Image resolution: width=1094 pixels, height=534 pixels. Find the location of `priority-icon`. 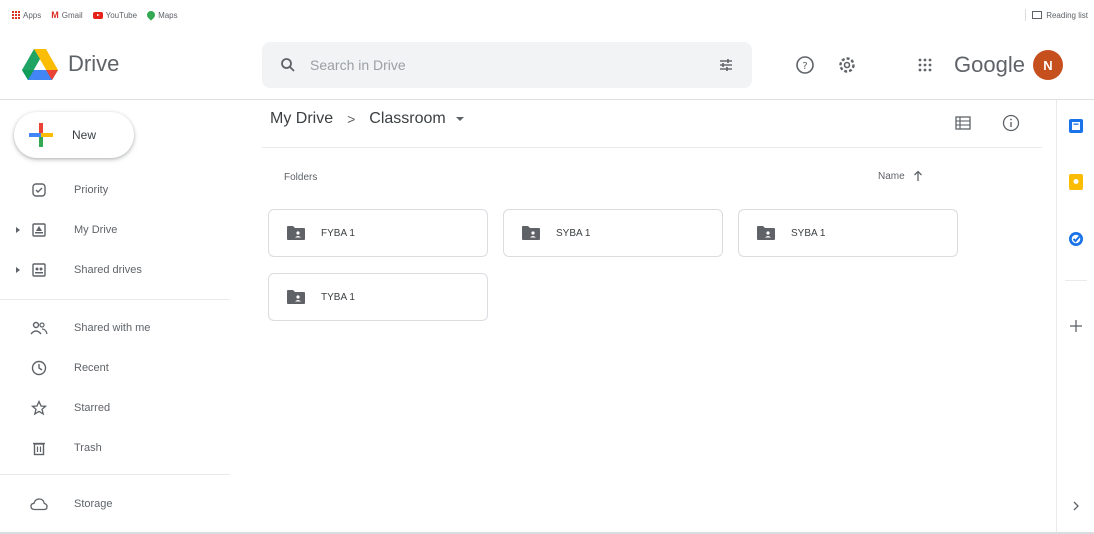

priority-icon is located at coordinates (39, 190).